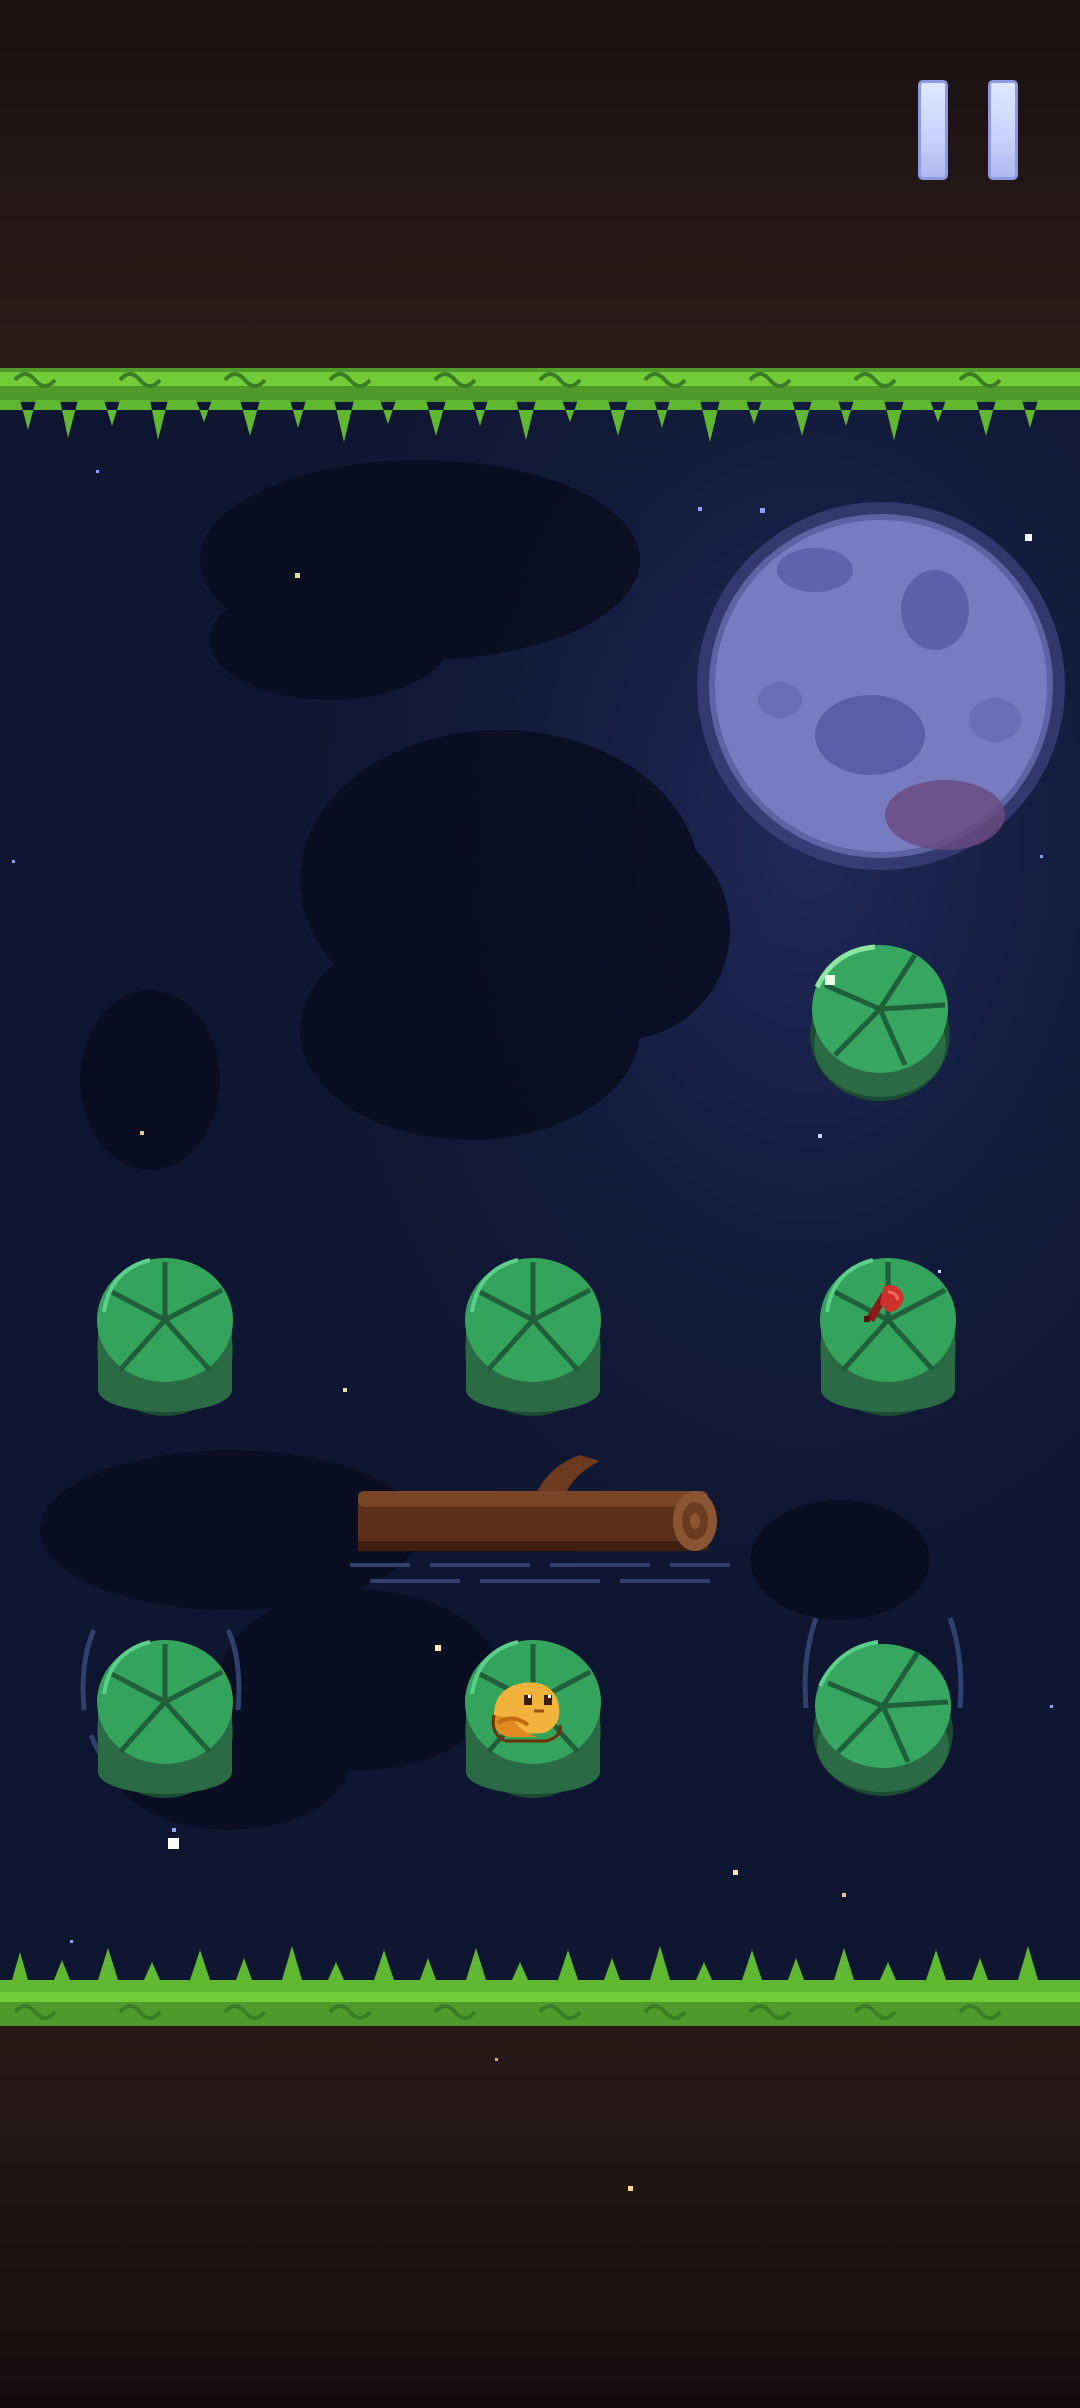 The width and height of the screenshot is (1080, 2408). I want to click on floating-log, so click(542, 1525).